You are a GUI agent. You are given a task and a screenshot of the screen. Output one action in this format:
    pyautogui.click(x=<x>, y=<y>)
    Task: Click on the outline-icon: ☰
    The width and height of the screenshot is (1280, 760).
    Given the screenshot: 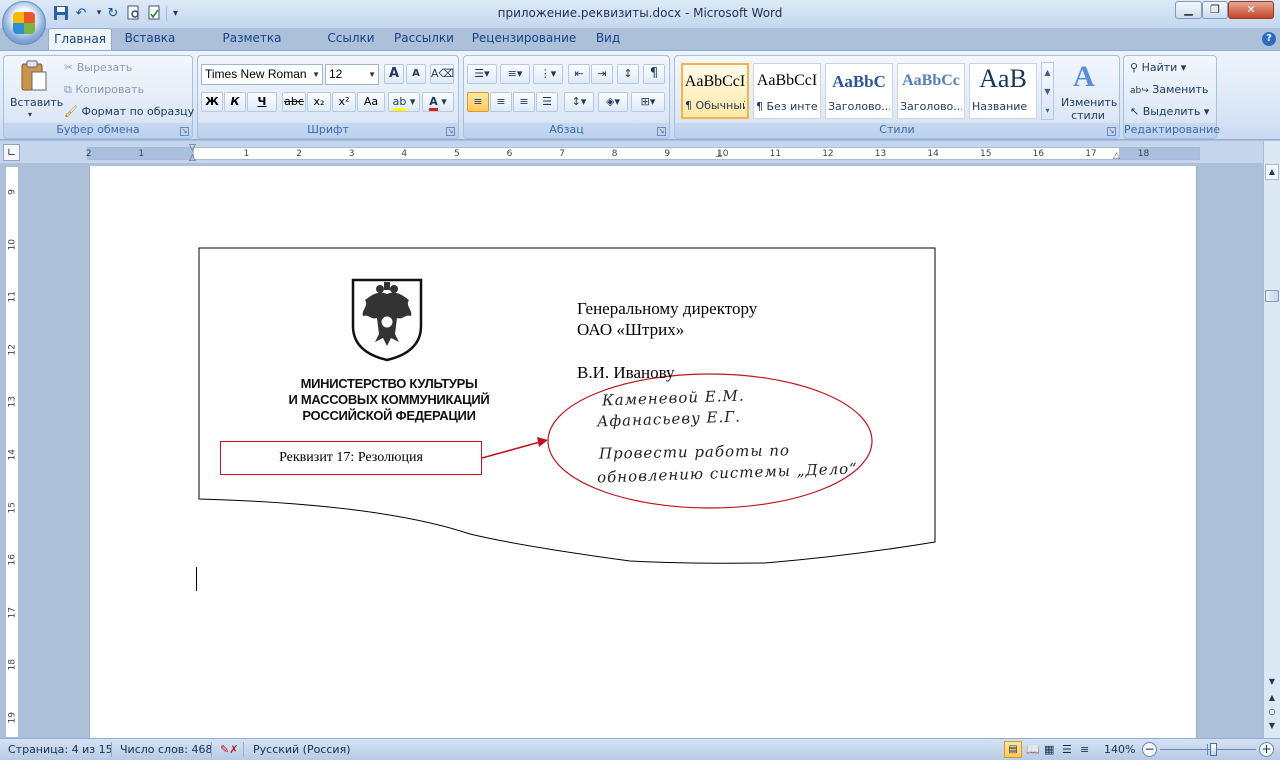 What is the action you would take?
    pyautogui.click(x=1067, y=749)
    